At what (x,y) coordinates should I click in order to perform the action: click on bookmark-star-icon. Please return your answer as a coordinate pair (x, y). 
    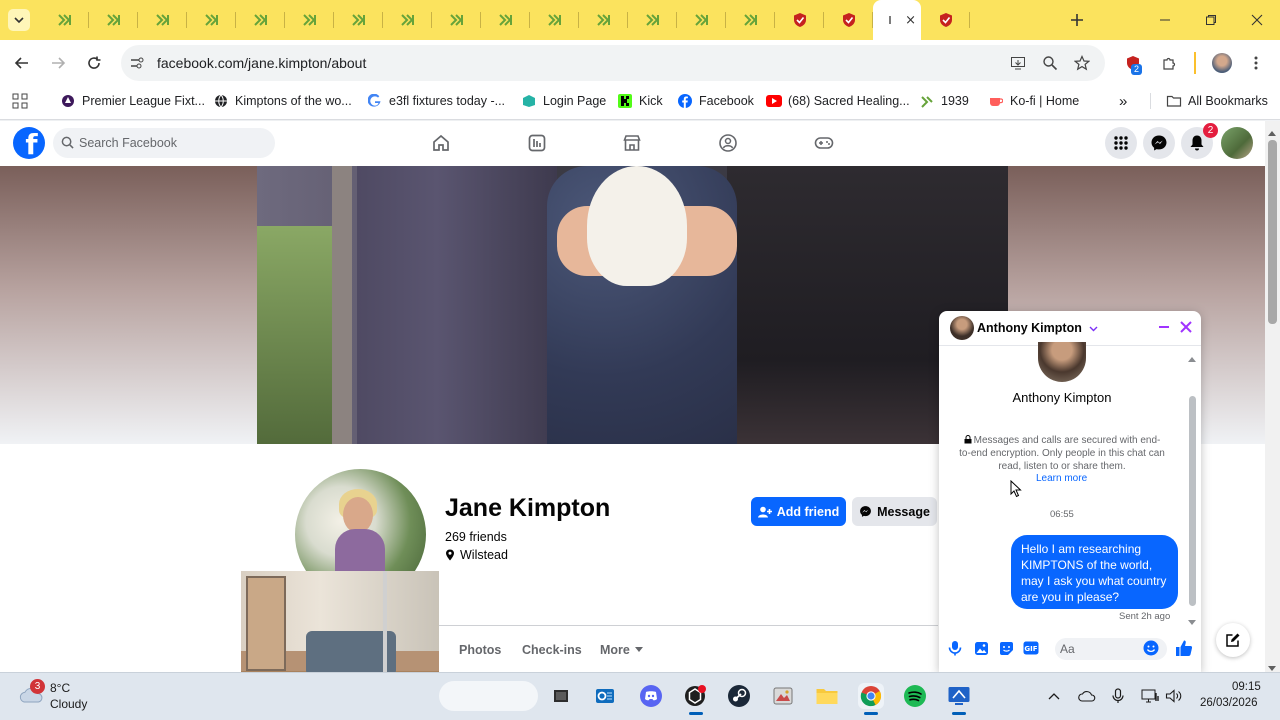
    Looking at the image, I should click on (1082, 63).